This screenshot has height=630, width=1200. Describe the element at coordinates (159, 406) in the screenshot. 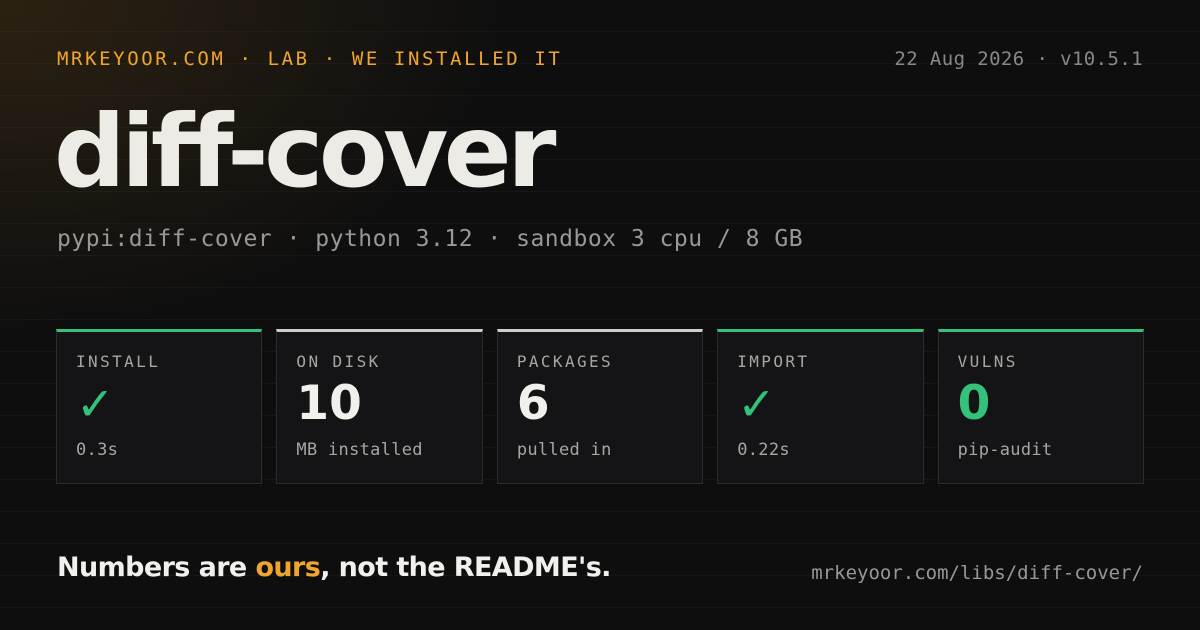

I see `stat-card-install: INSTALL ✓ 0.3s` at that location.